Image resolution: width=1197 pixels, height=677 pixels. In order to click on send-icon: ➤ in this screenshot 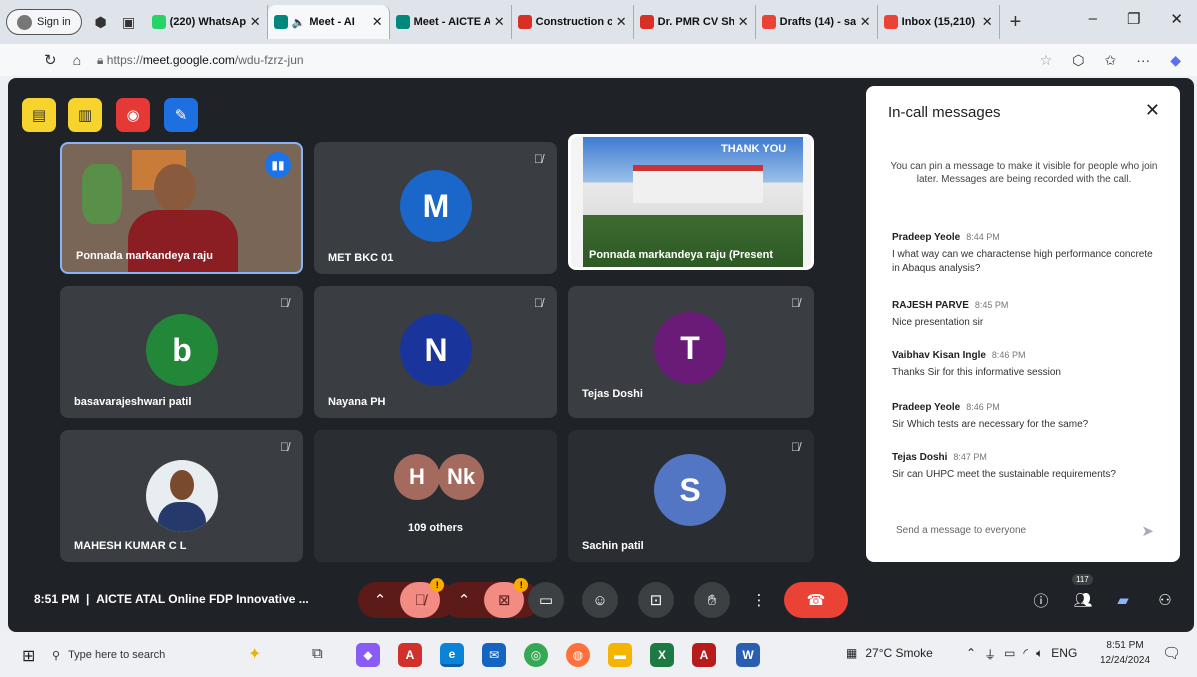, I will do `click(1147, 531)`.